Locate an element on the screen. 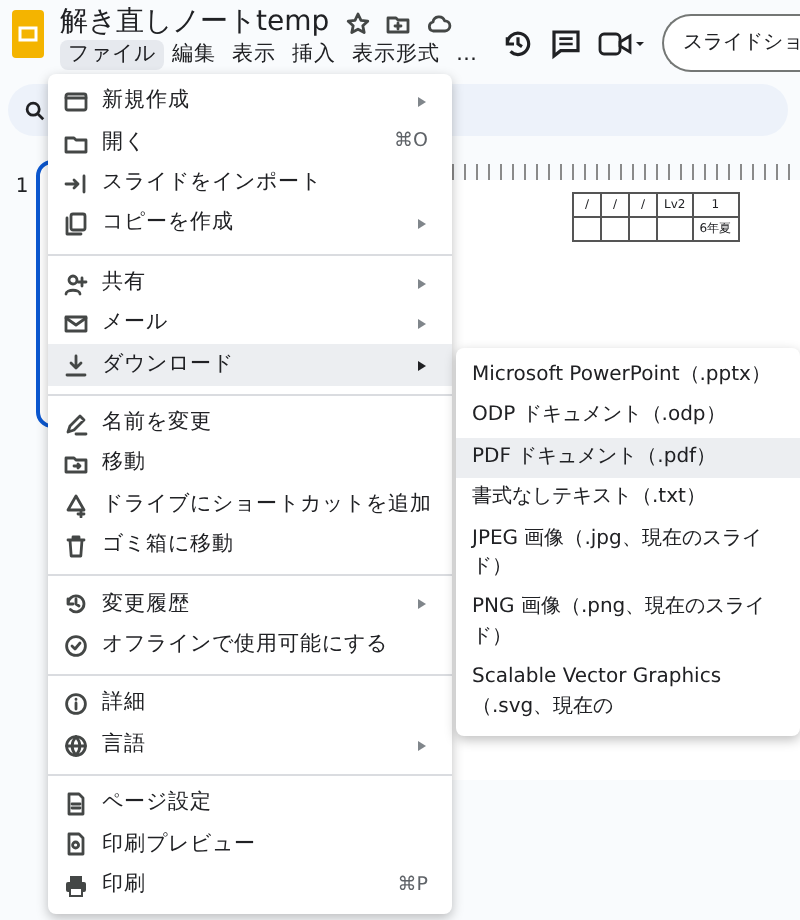 This screenshot has width=800, height=920. download-icon is located at coordinates (76, 365).